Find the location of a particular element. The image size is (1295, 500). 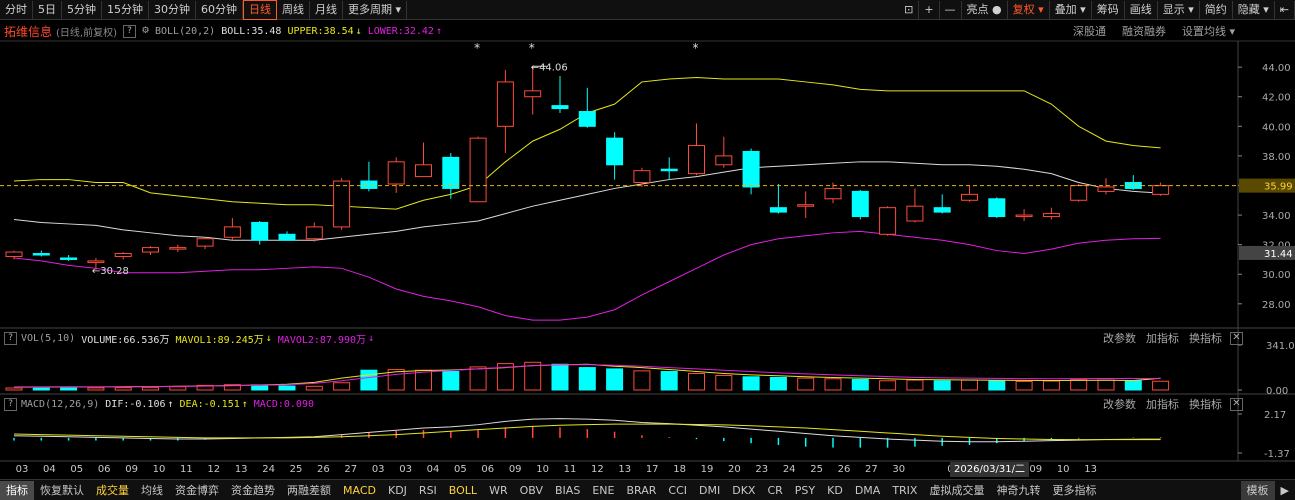

date-label: 05 is located at coordinates (460, 469).